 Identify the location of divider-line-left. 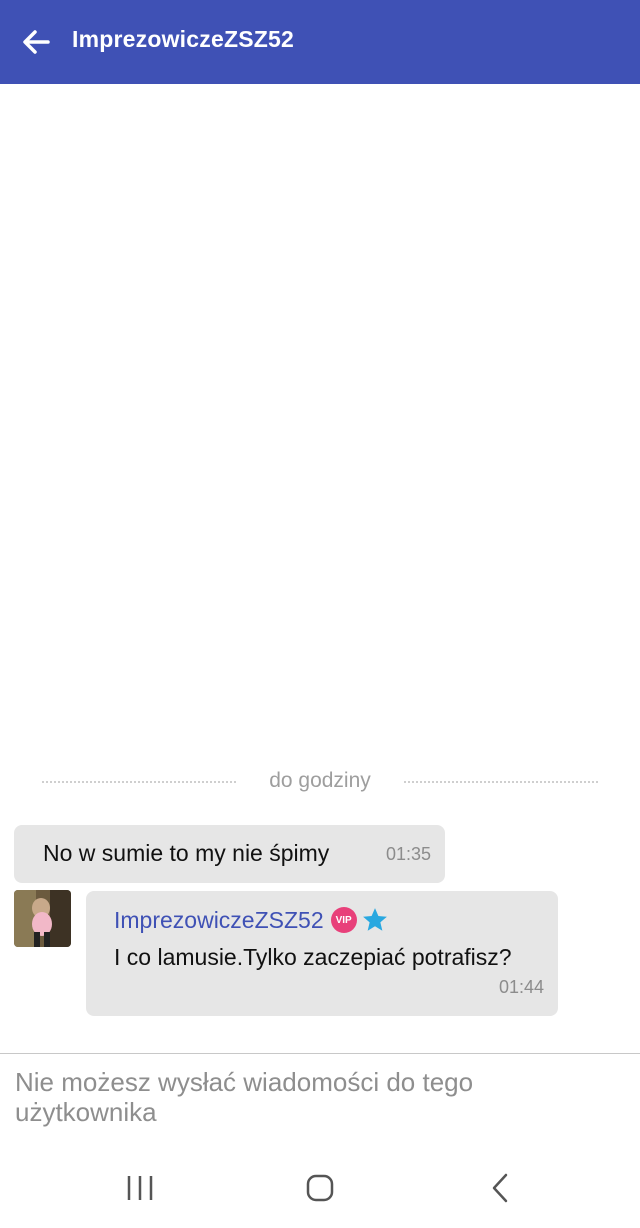
(139, 782).